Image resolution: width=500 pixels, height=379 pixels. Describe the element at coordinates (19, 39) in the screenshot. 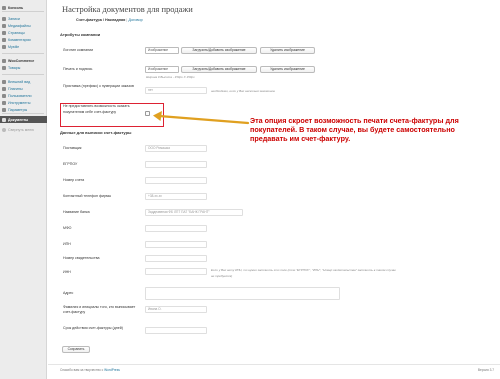

I see `sidebar-item-label: Комментарии` at that location.